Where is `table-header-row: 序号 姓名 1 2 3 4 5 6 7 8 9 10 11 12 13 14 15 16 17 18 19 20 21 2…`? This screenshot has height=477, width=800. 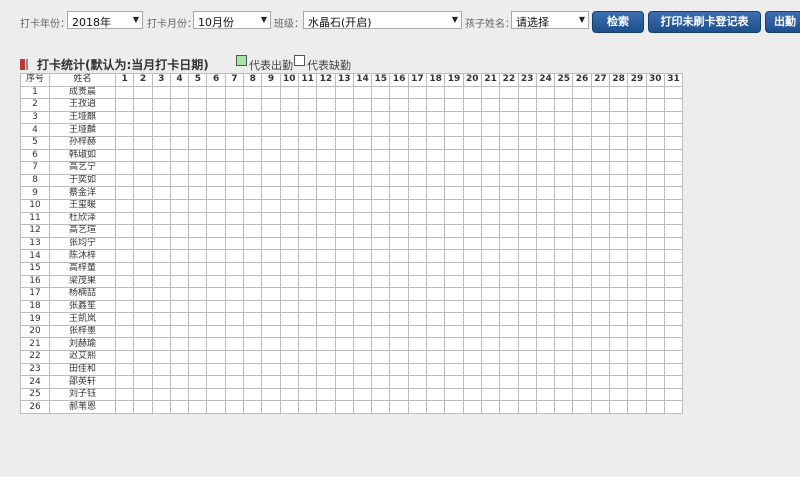 table-header-row: 序号 姓名 1 2 3 4 5 6 7 8 9 10 11 12 13 14 15 16 17 18 19 20 21 2… is located at coordinates (352, 80).